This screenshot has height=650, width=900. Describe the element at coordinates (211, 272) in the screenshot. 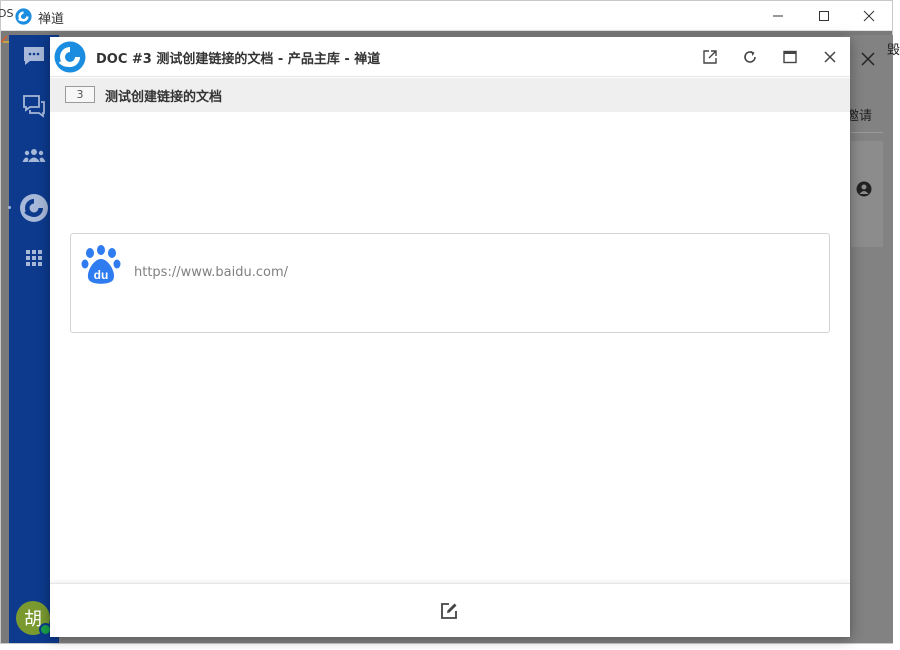

I see `link-url: https://www.baidu.com/` at that location.